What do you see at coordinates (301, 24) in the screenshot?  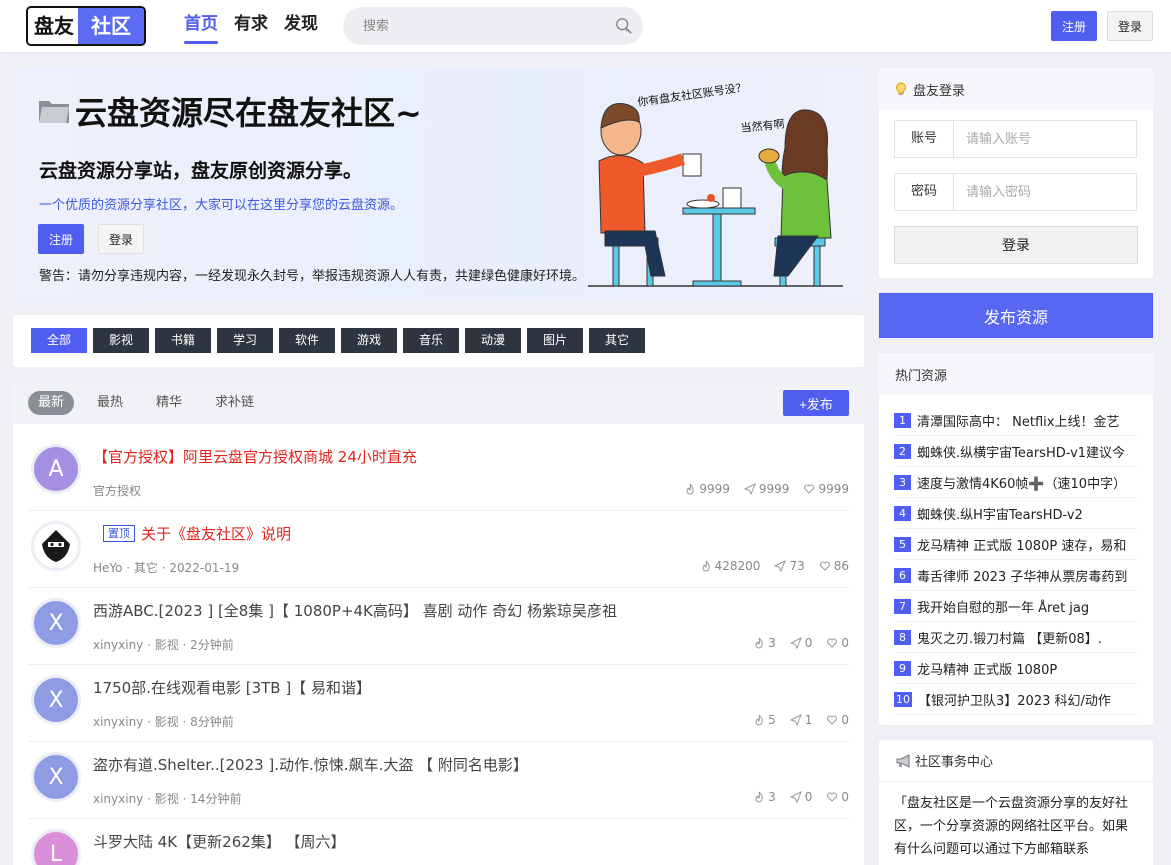 I see `nav-discover: 发现` at bounding box center [301, 24].